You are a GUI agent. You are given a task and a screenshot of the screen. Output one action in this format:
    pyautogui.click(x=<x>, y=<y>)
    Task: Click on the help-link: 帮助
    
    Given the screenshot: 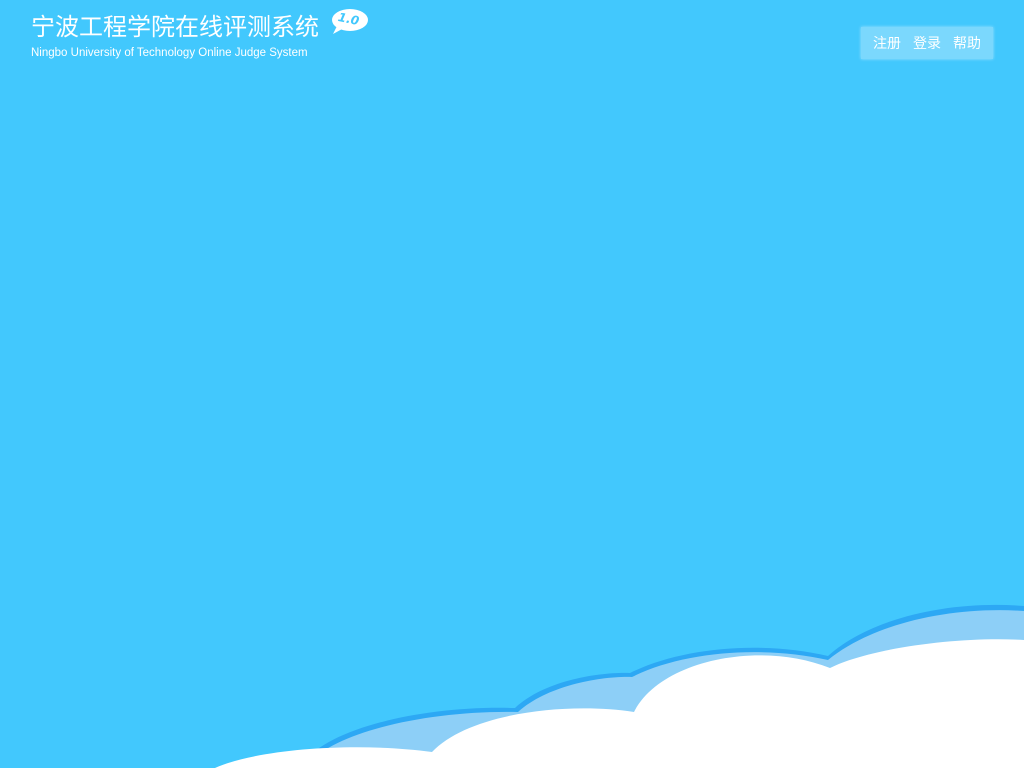 What is the action you would take?
    pyautogui.click(x=967, y=43)
    